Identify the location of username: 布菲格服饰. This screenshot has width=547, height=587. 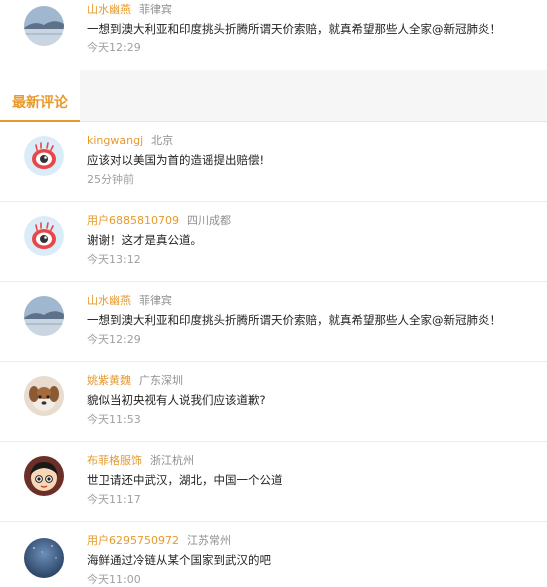
(114, 460).